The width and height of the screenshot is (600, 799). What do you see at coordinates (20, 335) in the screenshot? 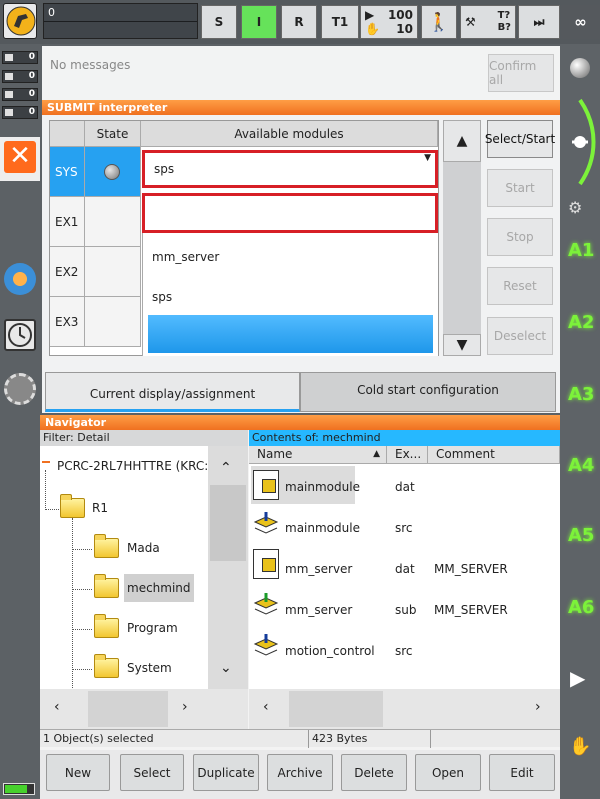
I see `clock-icon` at bounding box center [20, 335].